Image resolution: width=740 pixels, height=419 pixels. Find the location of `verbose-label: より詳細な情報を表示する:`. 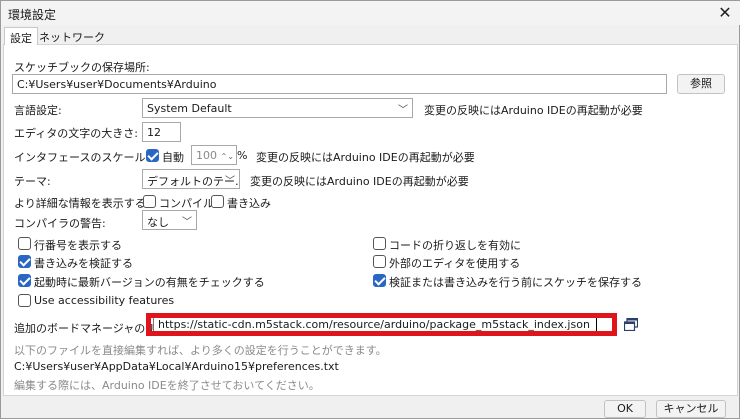

verbose-label: より詳細な情報を表示する: is located at coordinates (82, 203).